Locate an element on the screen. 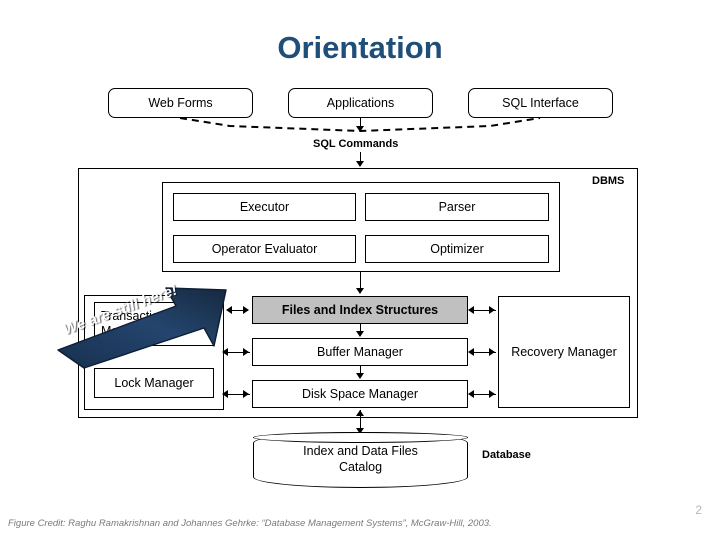 The image size is (720, 540). lock-manager-label: Lock Manager is located at coordinates (154, 382).